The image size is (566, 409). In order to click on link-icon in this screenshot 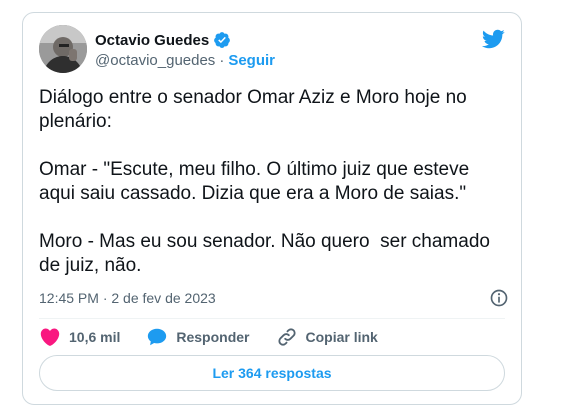, I will do `click(286, 337)`.